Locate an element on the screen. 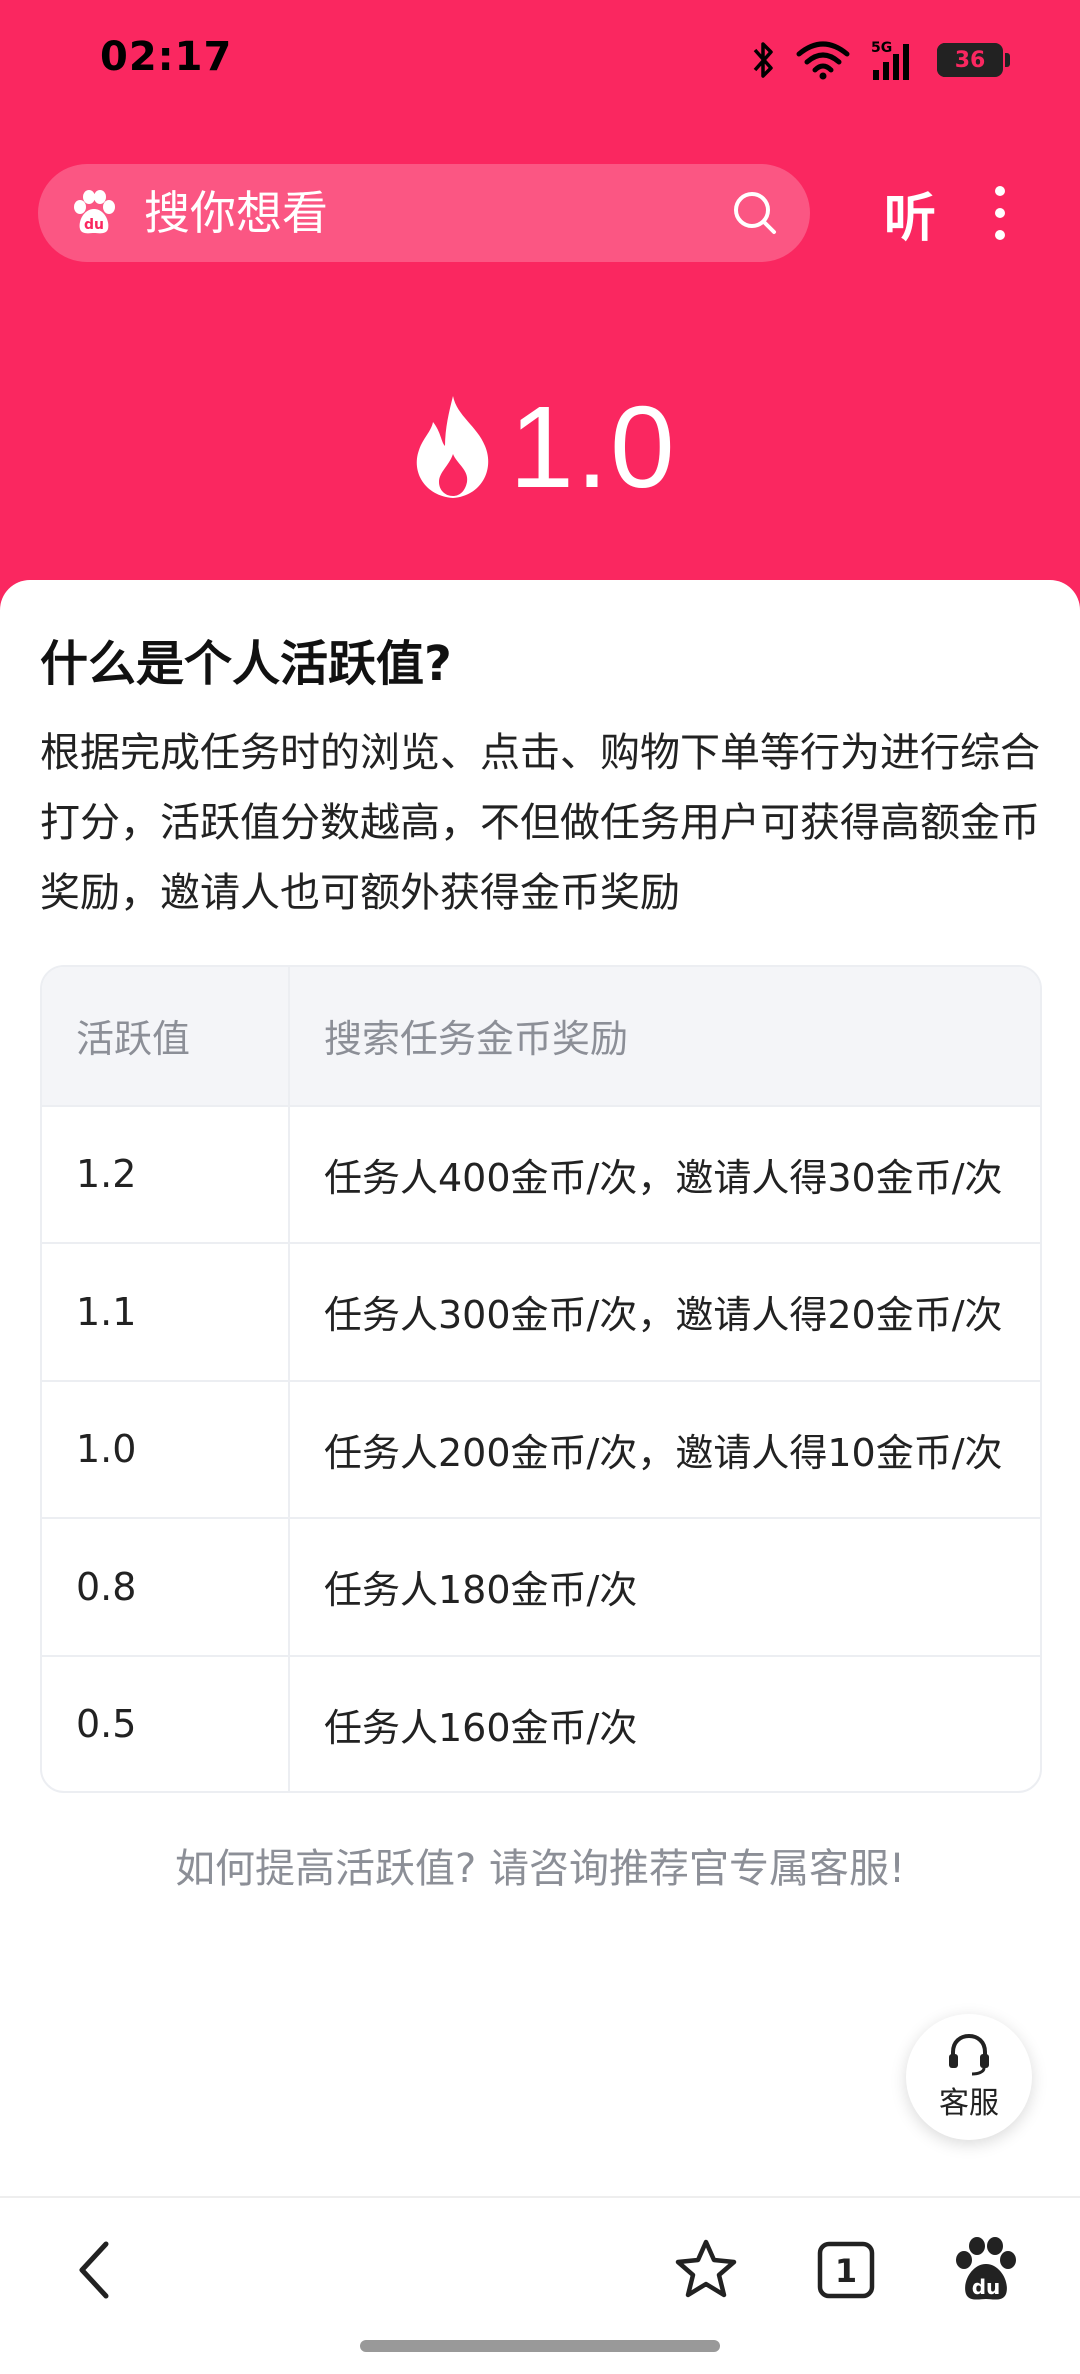 The image size is (1080, 2374). battery-percent: 36 is located at coordinates (970, 60).